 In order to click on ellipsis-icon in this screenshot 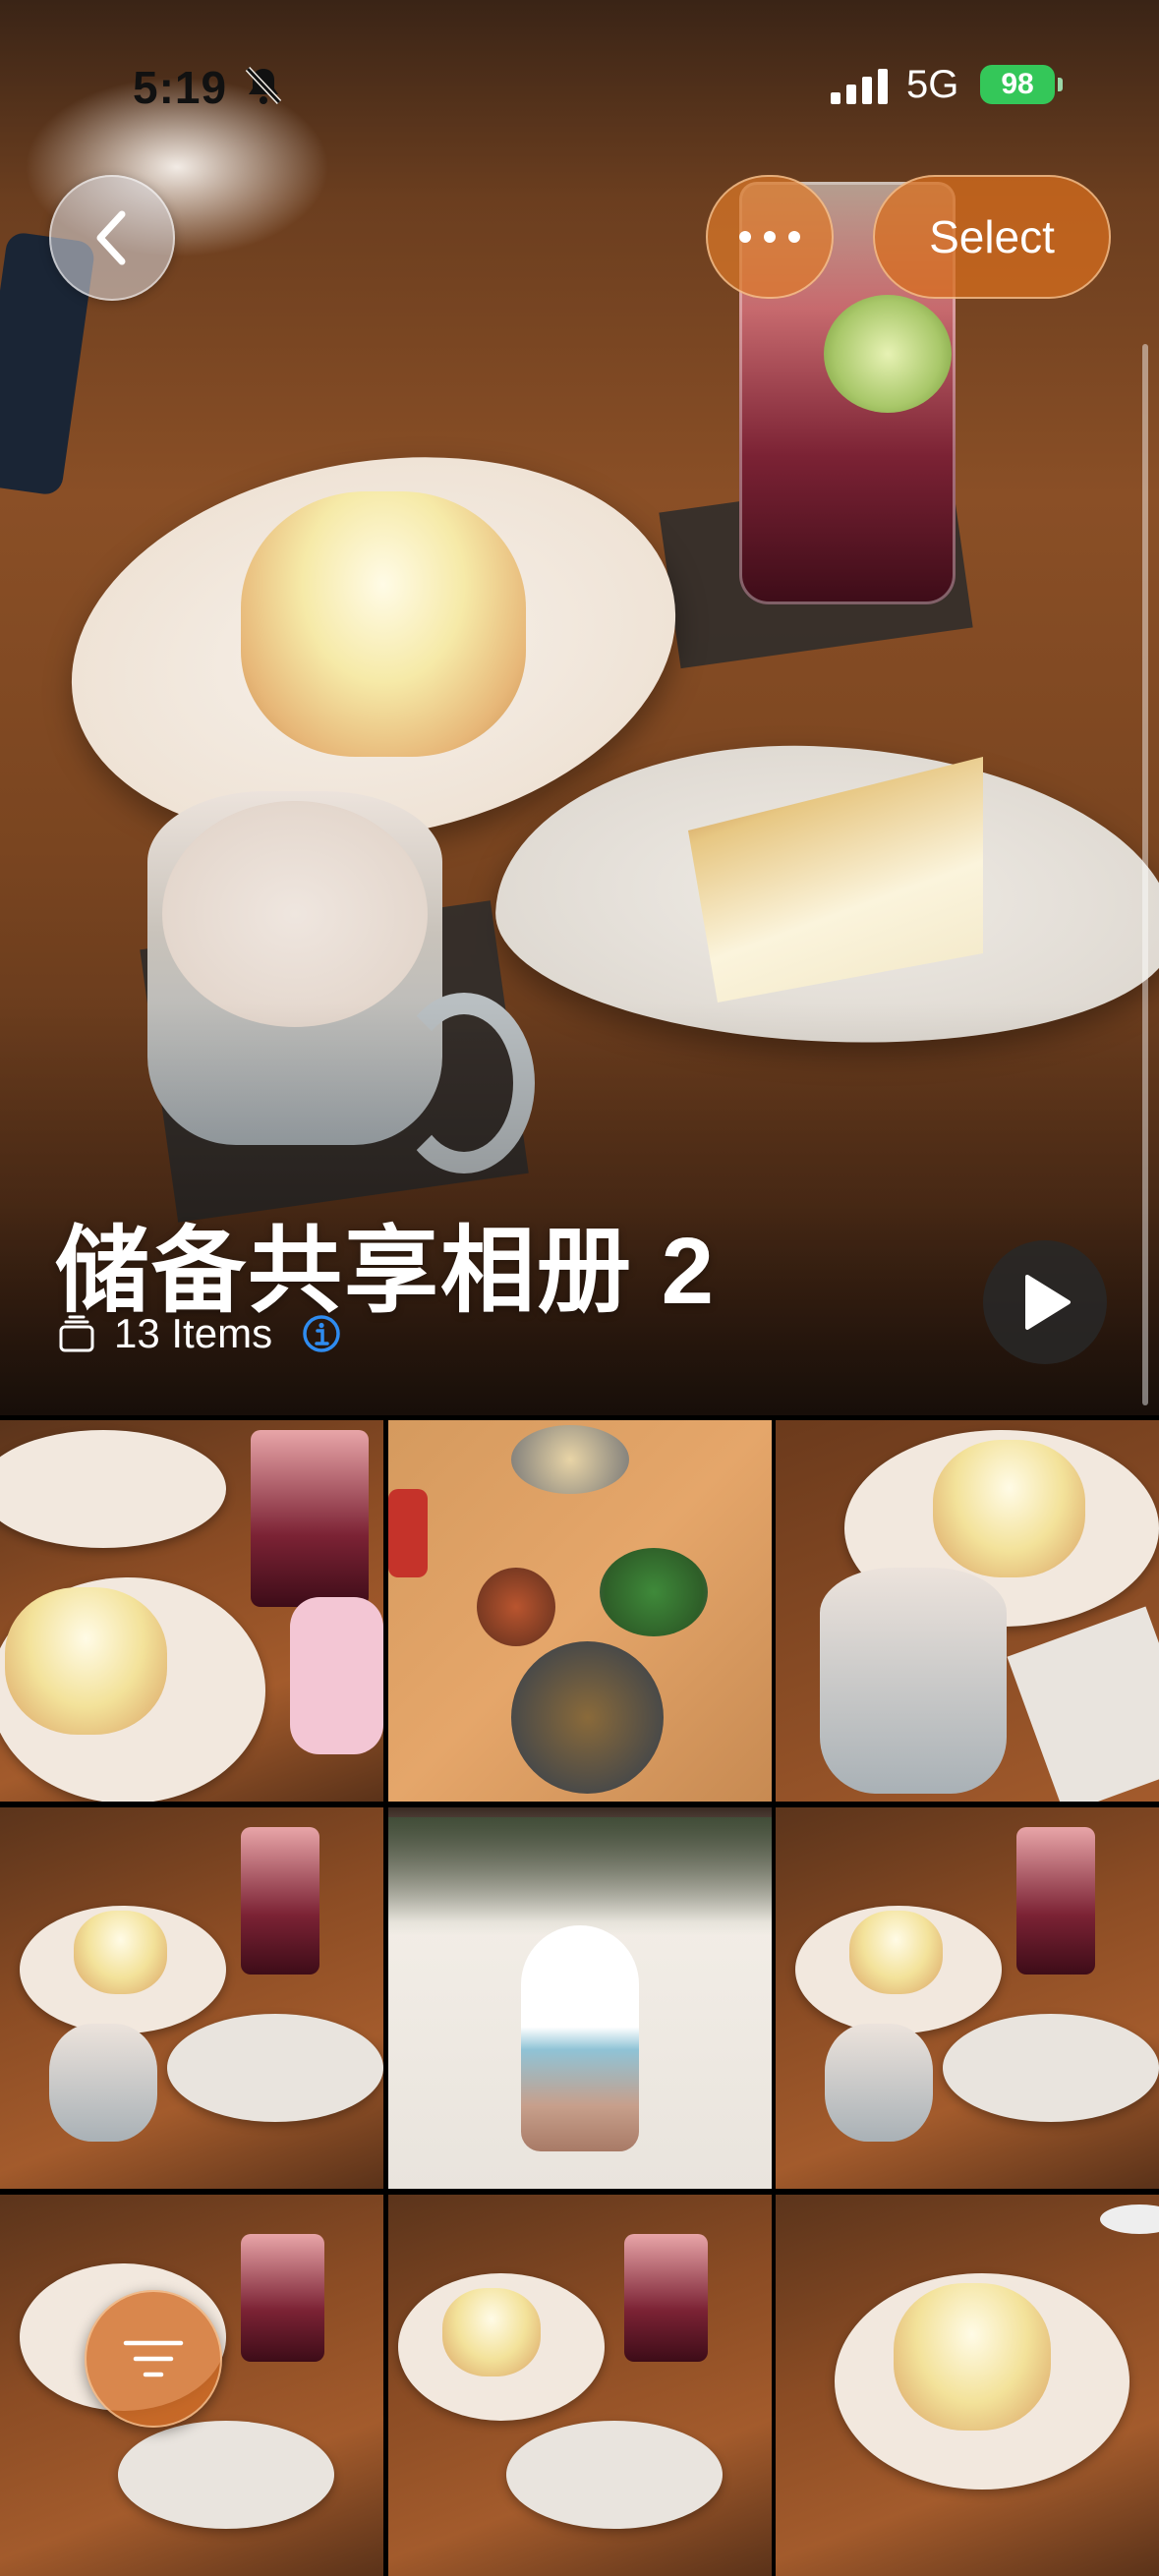, I will do `click(770, 237)`.